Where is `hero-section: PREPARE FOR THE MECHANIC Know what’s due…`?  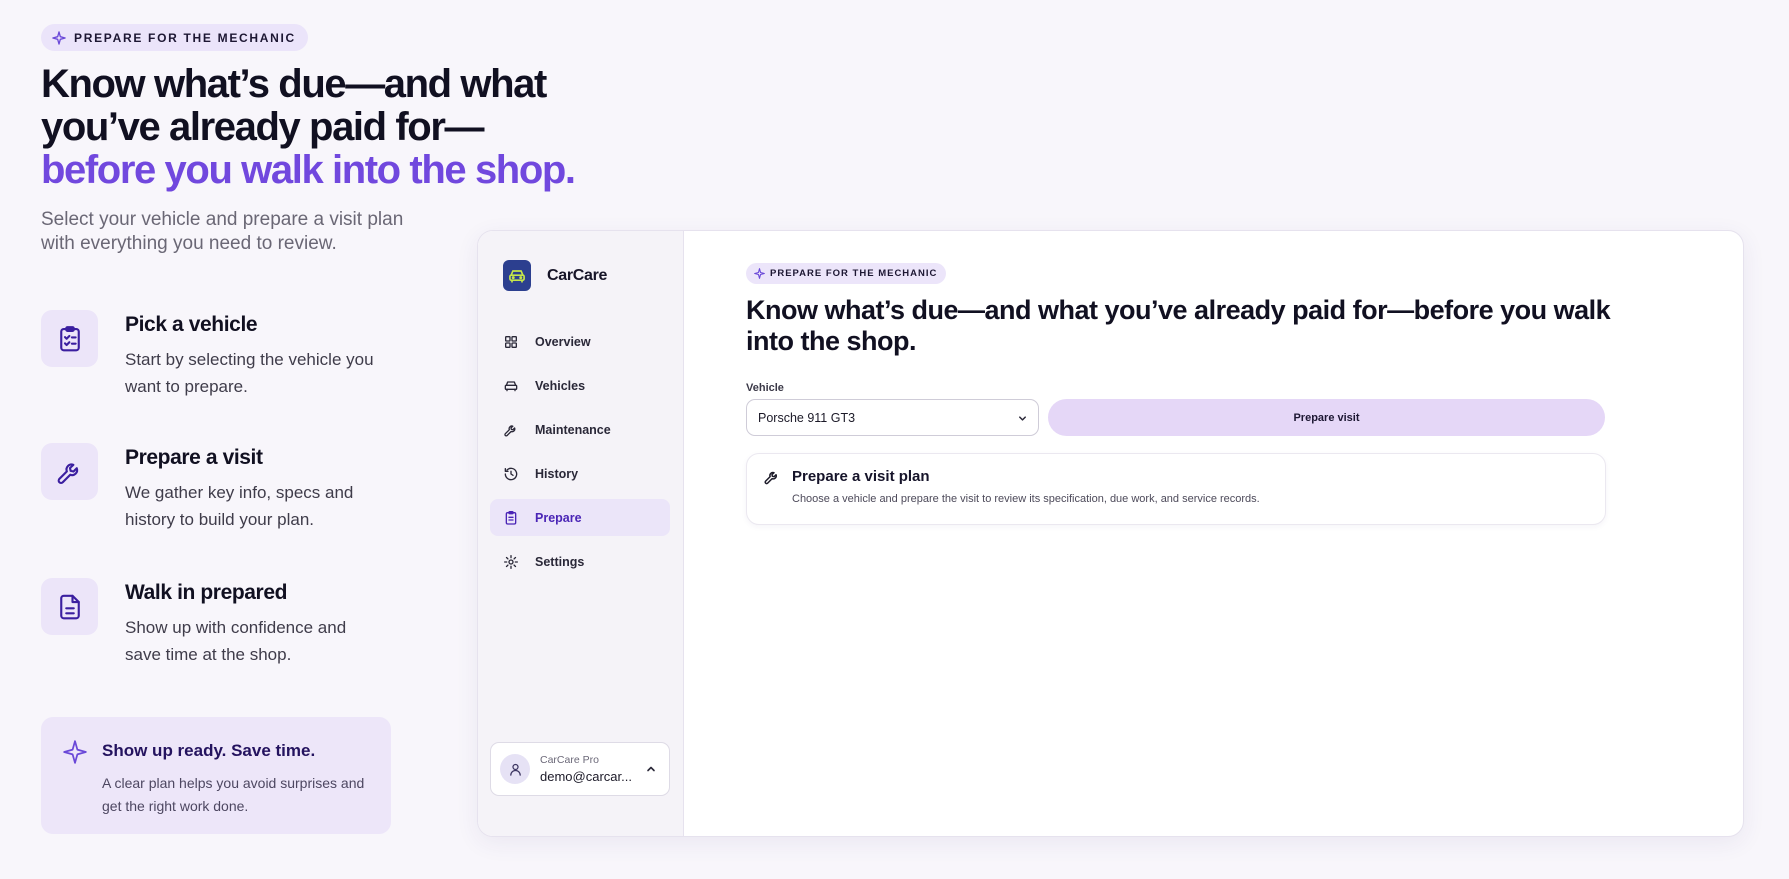 hero-section: PREPARE FOR THE MECHANIC Know what’s due… is located at coordinates (308, 140).